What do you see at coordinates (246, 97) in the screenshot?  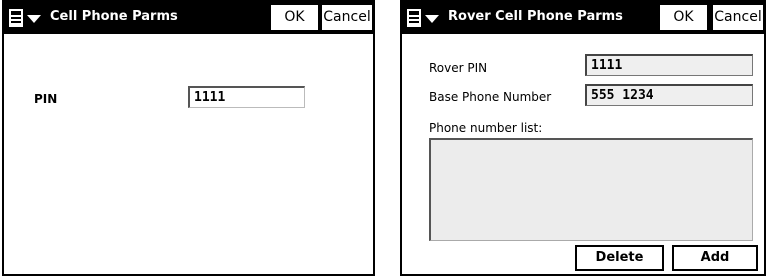 I see `pin-input: 1111` at bounding box center [246, 97].